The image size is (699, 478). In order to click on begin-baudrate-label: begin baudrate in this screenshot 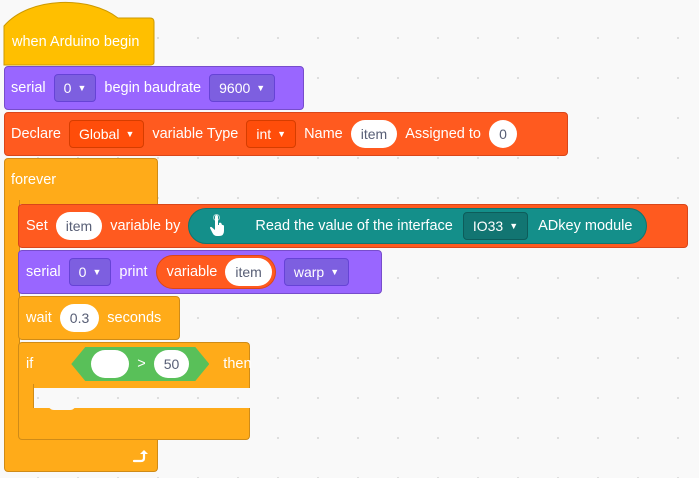, I will do `click(153, 88)`.